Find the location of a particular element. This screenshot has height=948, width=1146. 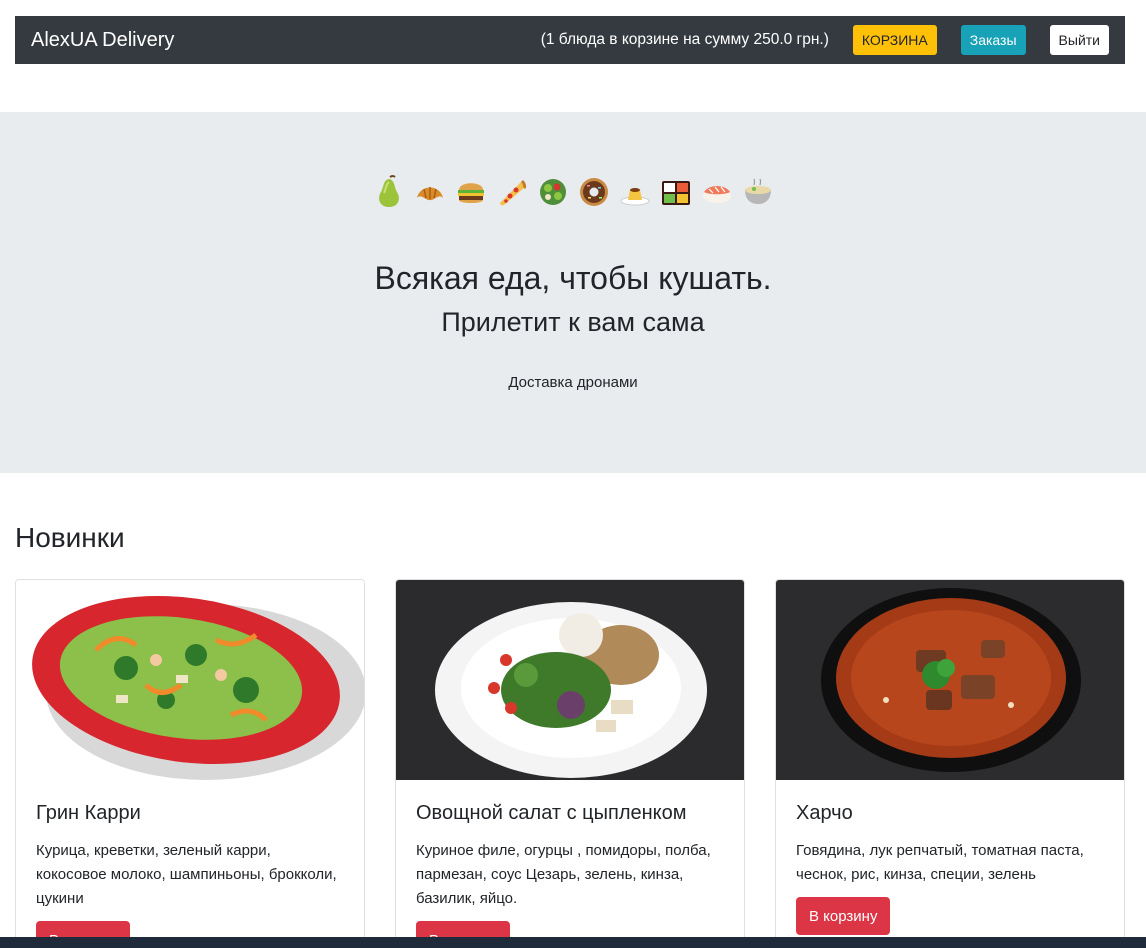

cart-button: КОРЗИНА is located at coordinates (894, 40).